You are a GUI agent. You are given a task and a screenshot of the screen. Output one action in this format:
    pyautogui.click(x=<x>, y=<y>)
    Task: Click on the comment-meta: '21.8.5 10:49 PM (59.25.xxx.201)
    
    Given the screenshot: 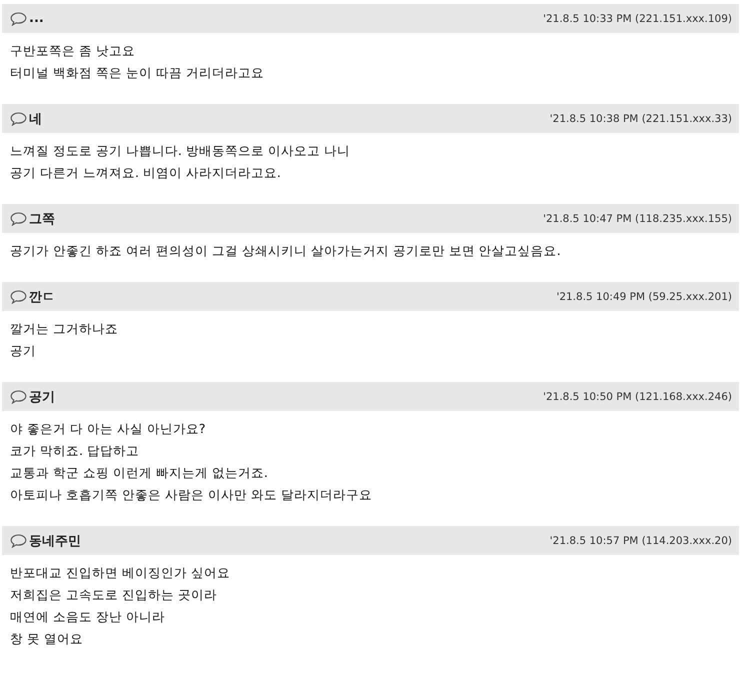 What is the action you would take?
    pyautogui.click(x=644, y=296)
    